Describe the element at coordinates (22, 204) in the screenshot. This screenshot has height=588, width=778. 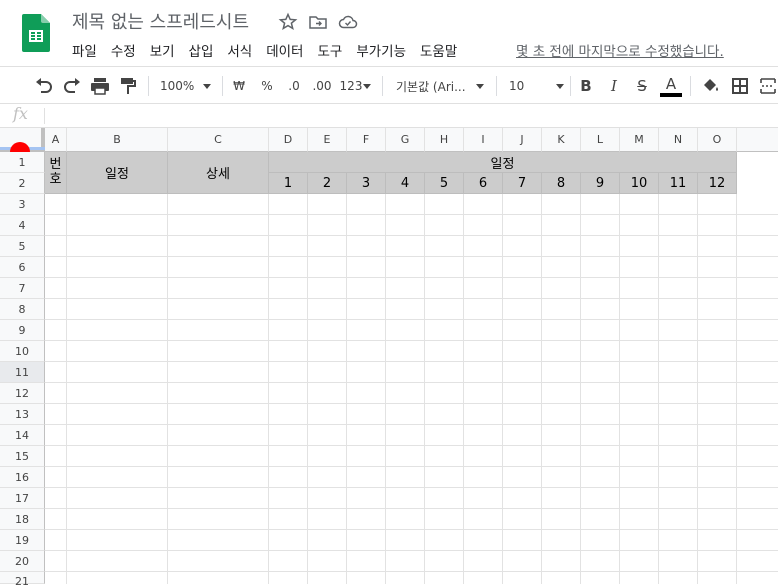
I see `row-header-3: 3` at that location.